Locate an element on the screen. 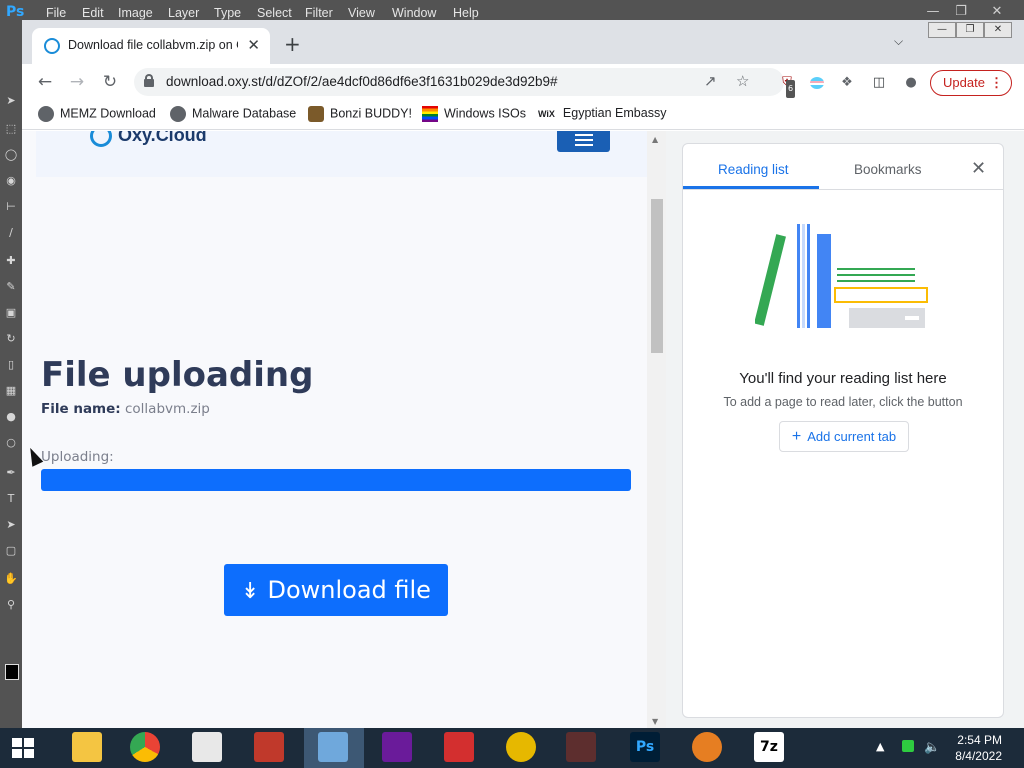  download-file-button: ↡ Download file is located at coordinates (336, 590).